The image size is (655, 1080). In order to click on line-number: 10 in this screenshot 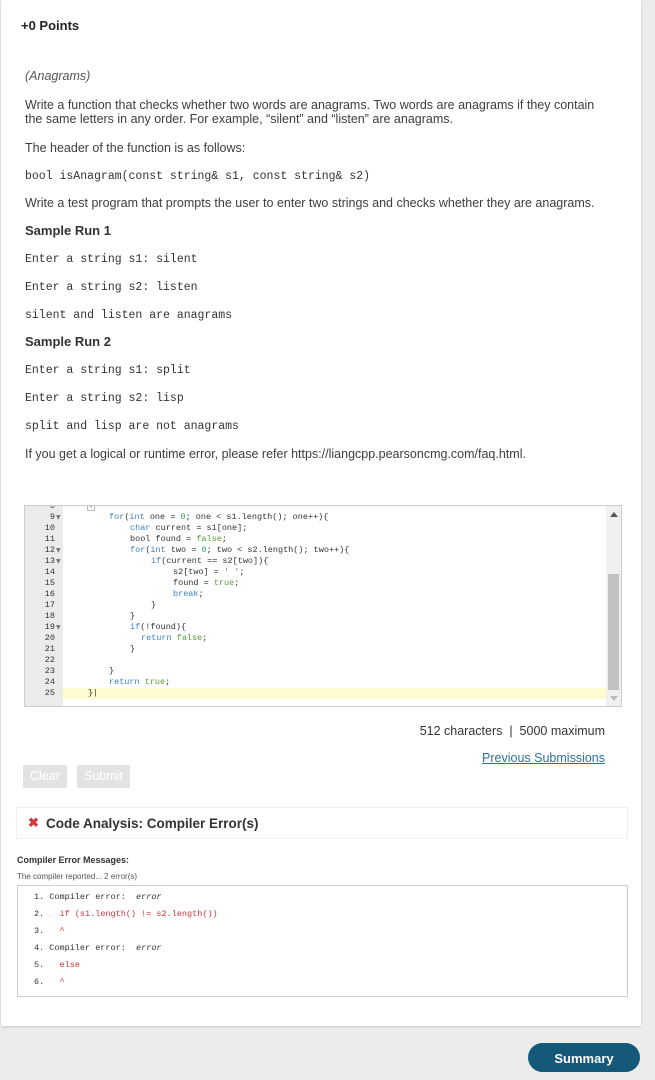, I will do `click(49, 528)`.